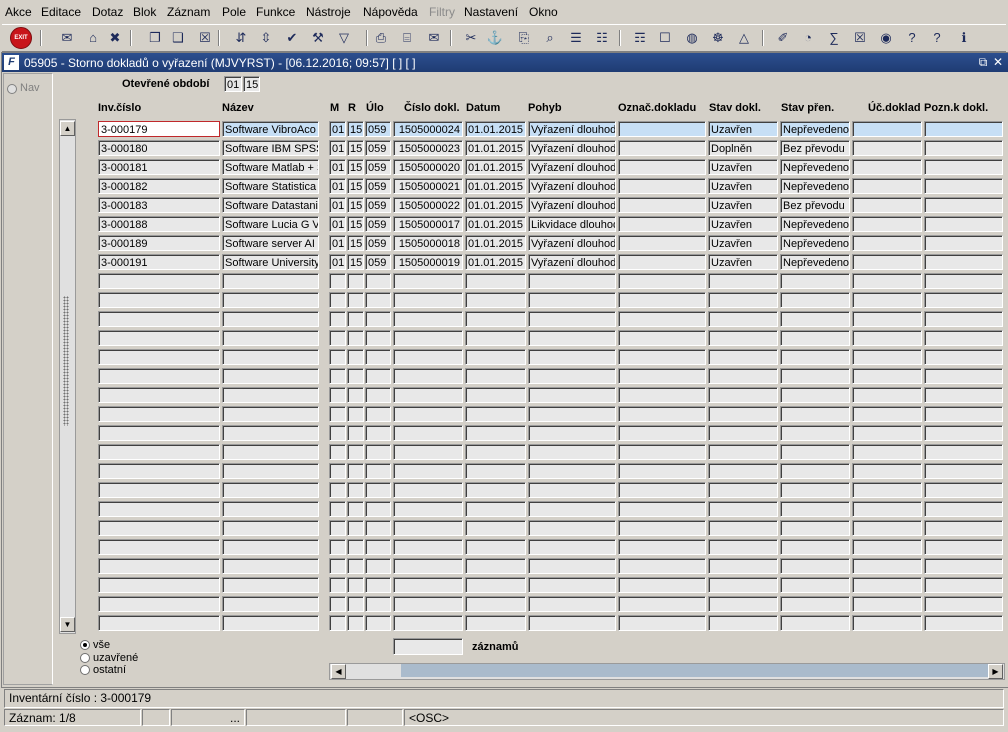 The width and height of the screenshot is (1008, 732). What do you see at coordinates (428, 262) in the screenshot?
I see `grid-cell: 1505000019` at bounding box center [428, 262].